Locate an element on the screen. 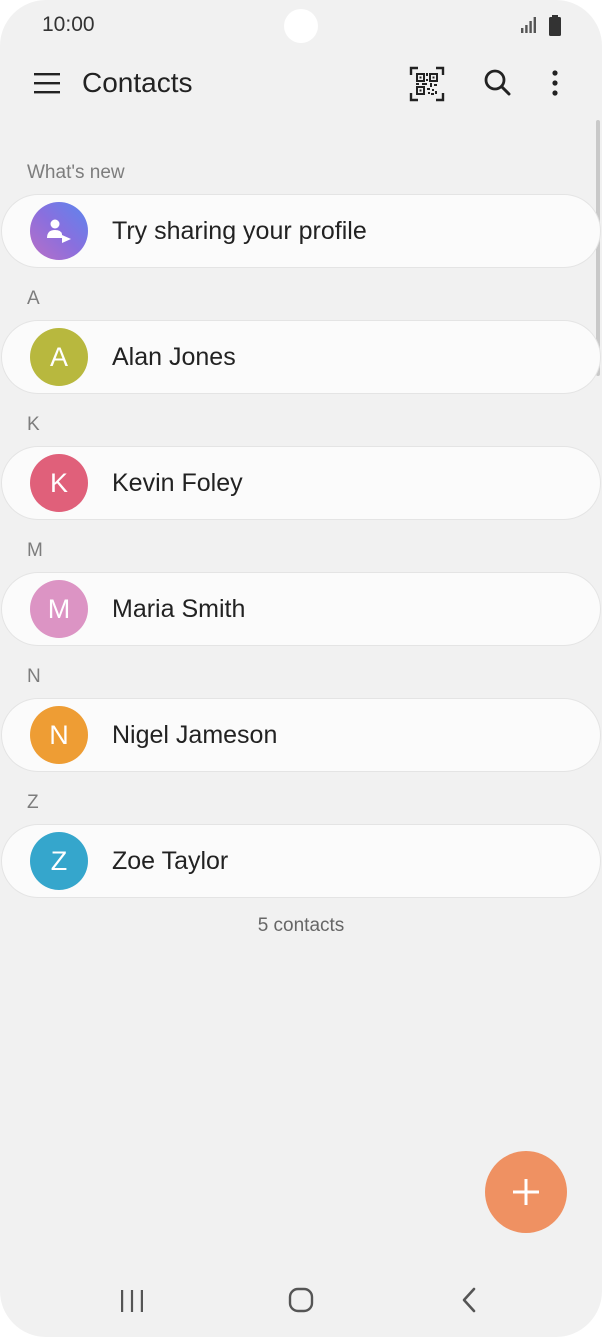  menu-icon is located at coordinates (47, 83).